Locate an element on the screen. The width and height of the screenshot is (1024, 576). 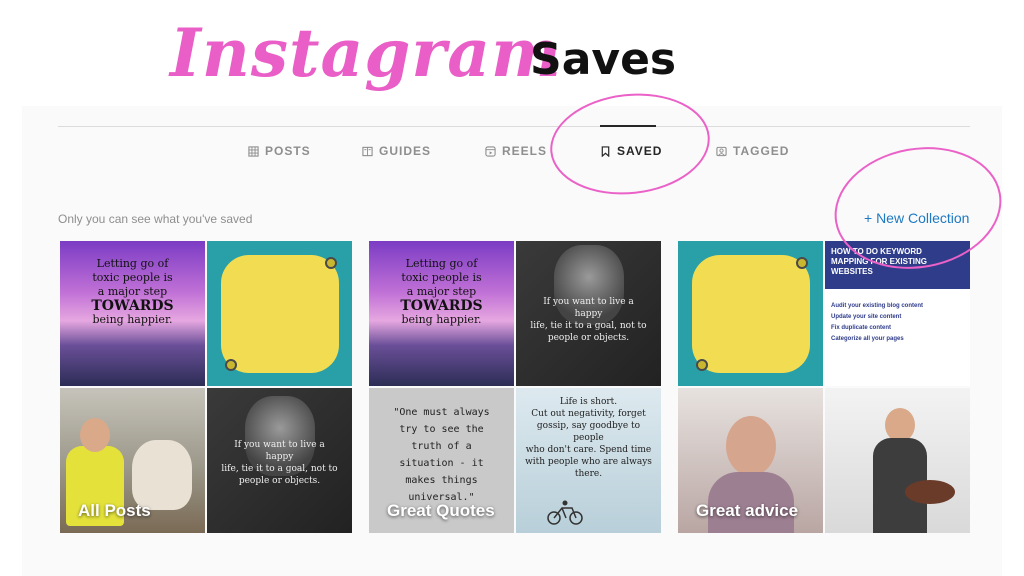
cupcake-tray is located at coordinates (930, 492).